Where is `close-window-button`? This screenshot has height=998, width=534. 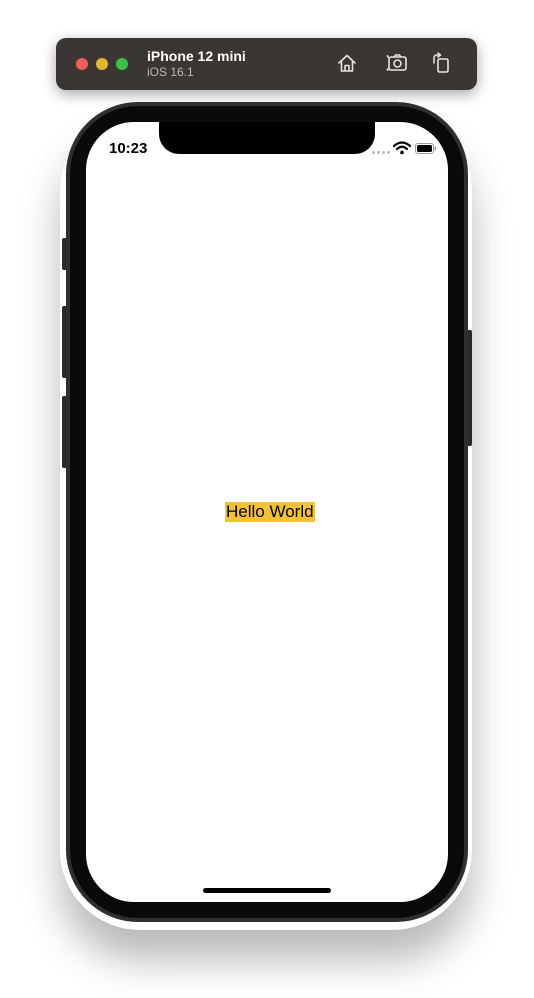
close-window-button is located at coordinates (82, 64).